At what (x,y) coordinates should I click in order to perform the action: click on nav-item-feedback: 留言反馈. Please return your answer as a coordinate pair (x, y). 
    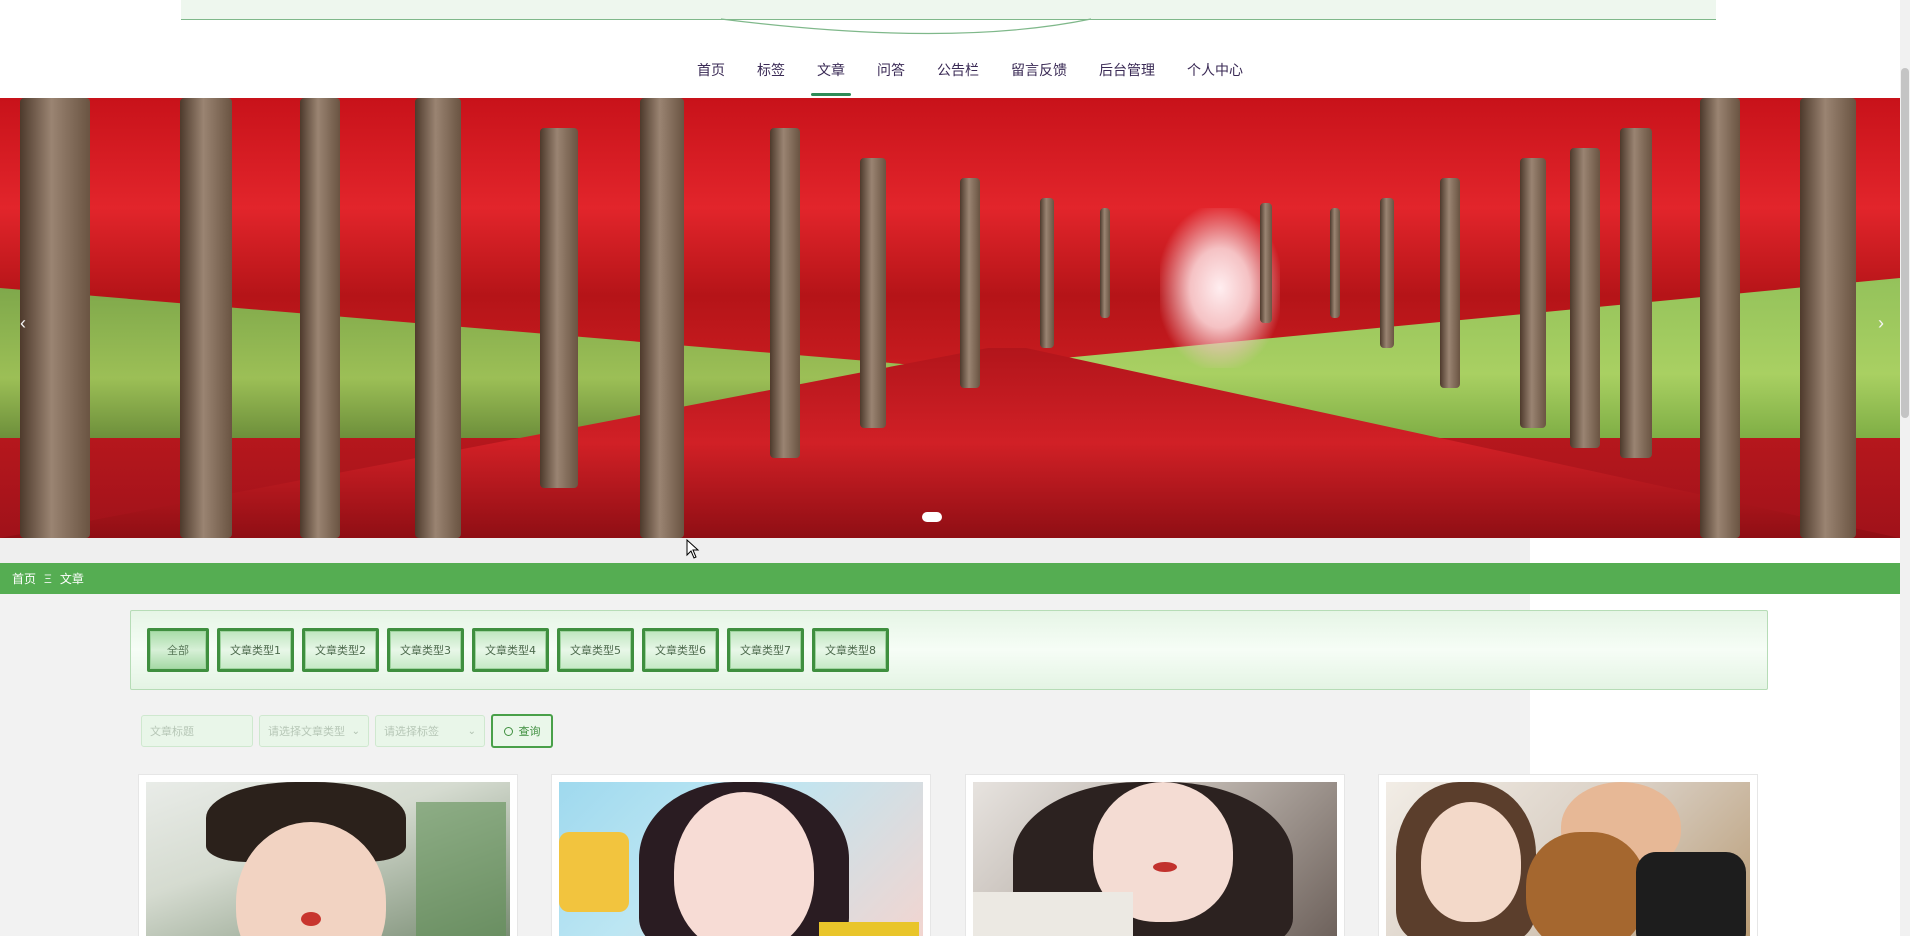
    Looking at the image, I should click on (1039, 73).